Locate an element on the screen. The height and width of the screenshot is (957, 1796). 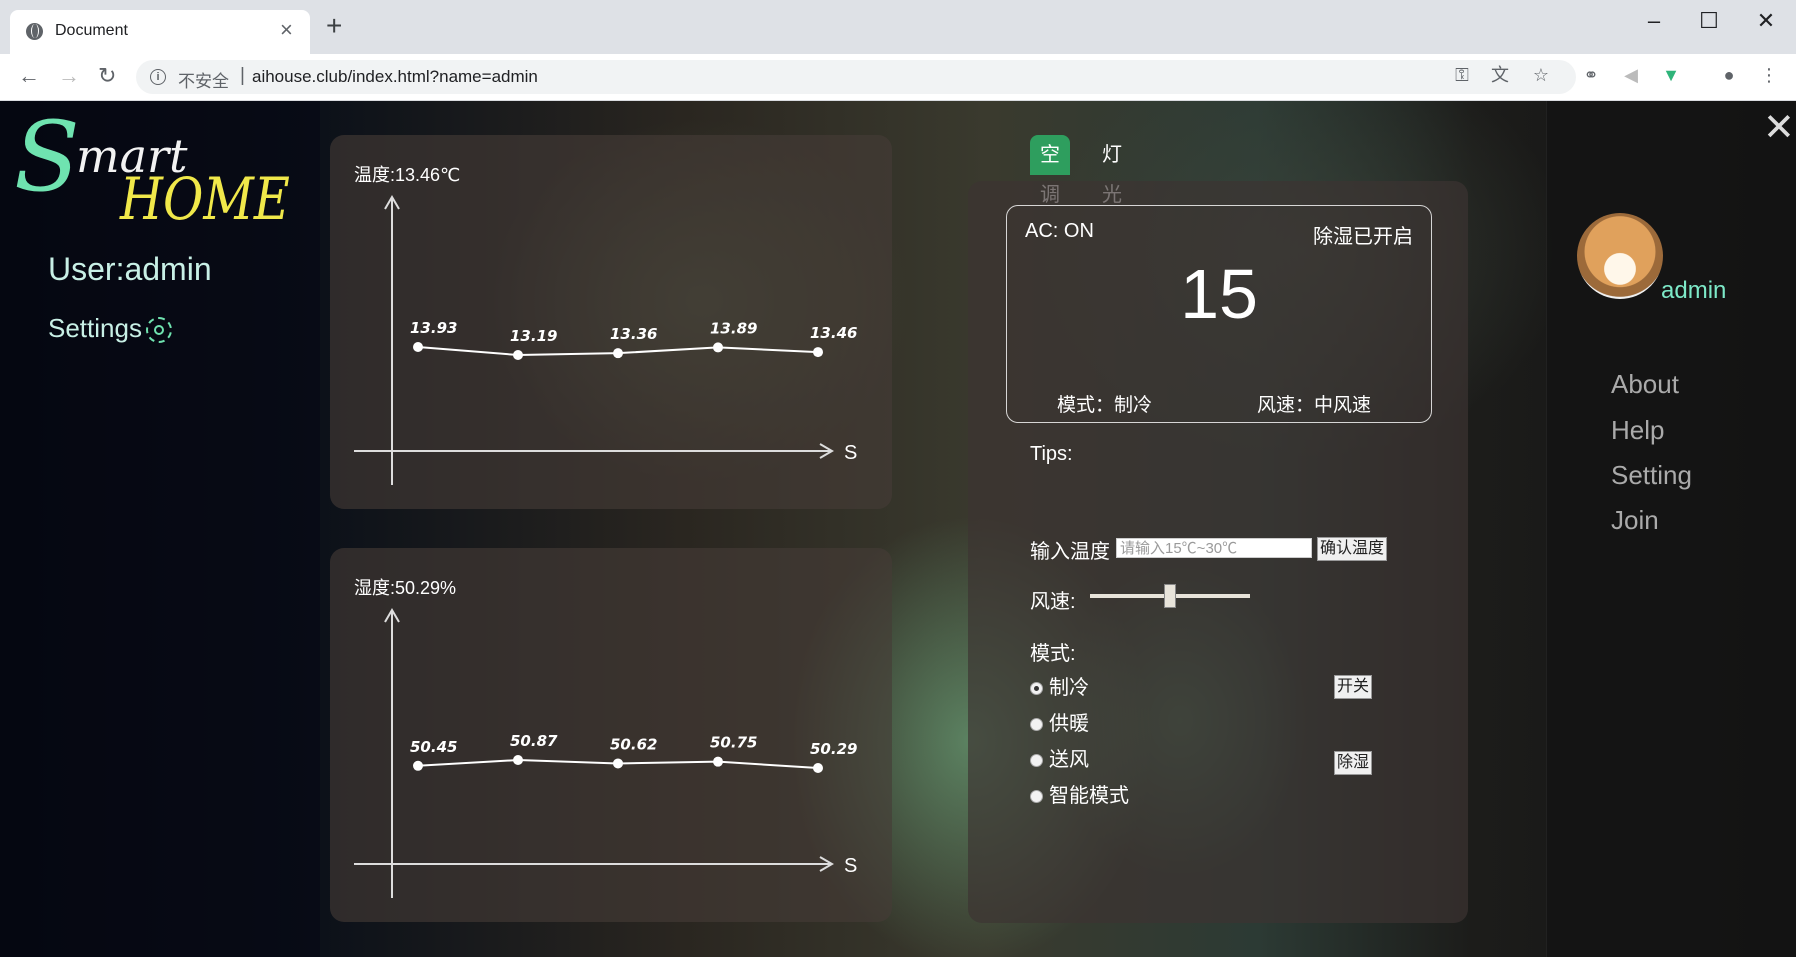
ac-mode-status: 模式：制冷 is located at coordinates (1105, 405).